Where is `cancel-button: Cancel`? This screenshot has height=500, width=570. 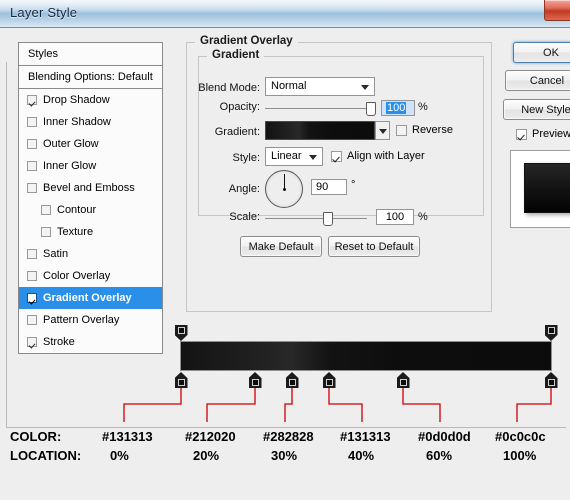 cancel-button: Cancel is located at coordinates (537, 80).